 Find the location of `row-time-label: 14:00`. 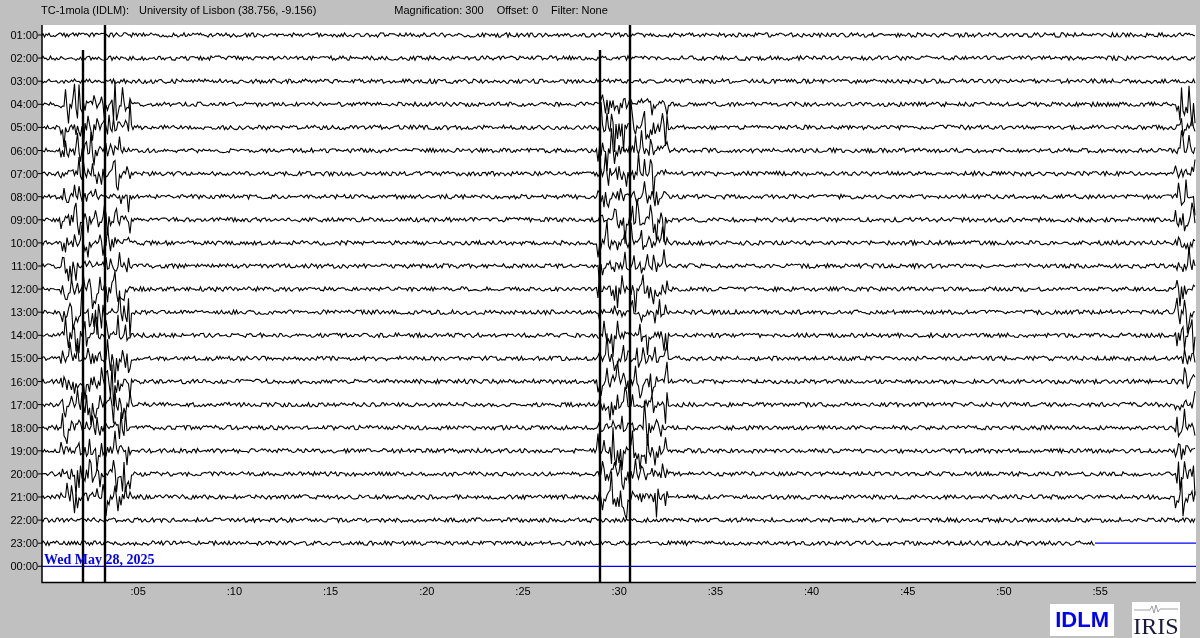

row-time-label: 14:00 is located at coordinates (24, 335).